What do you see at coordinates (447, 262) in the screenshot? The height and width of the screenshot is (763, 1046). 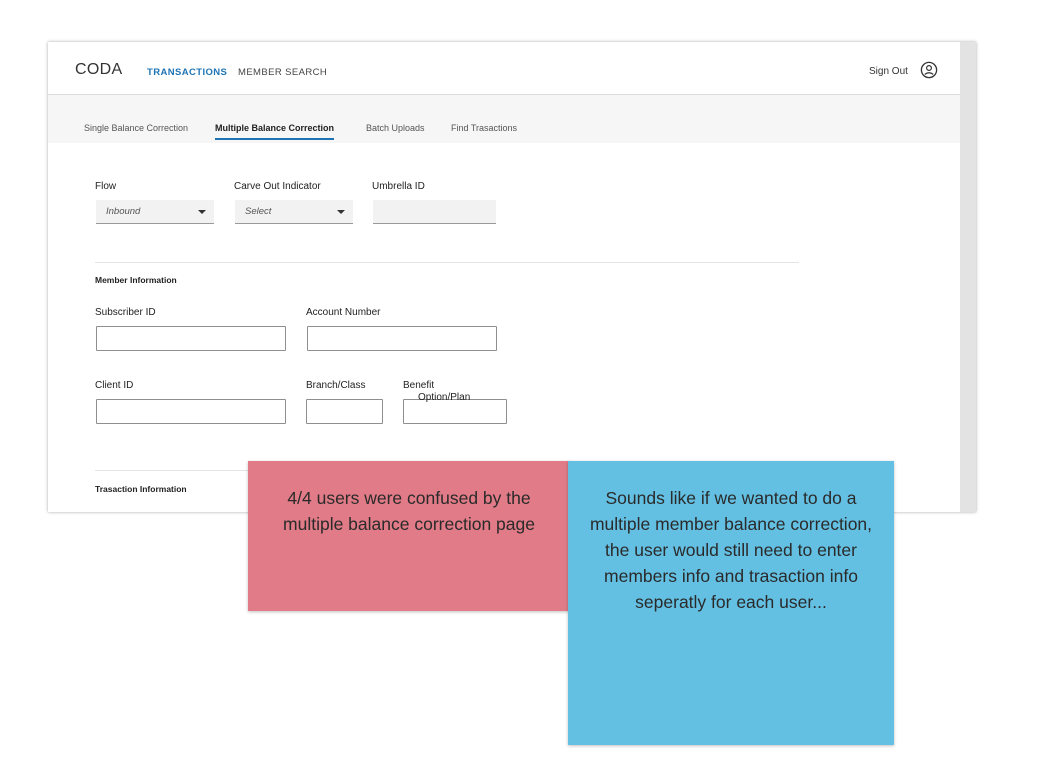 I see `section-divider` at bounding box center [447, 262].